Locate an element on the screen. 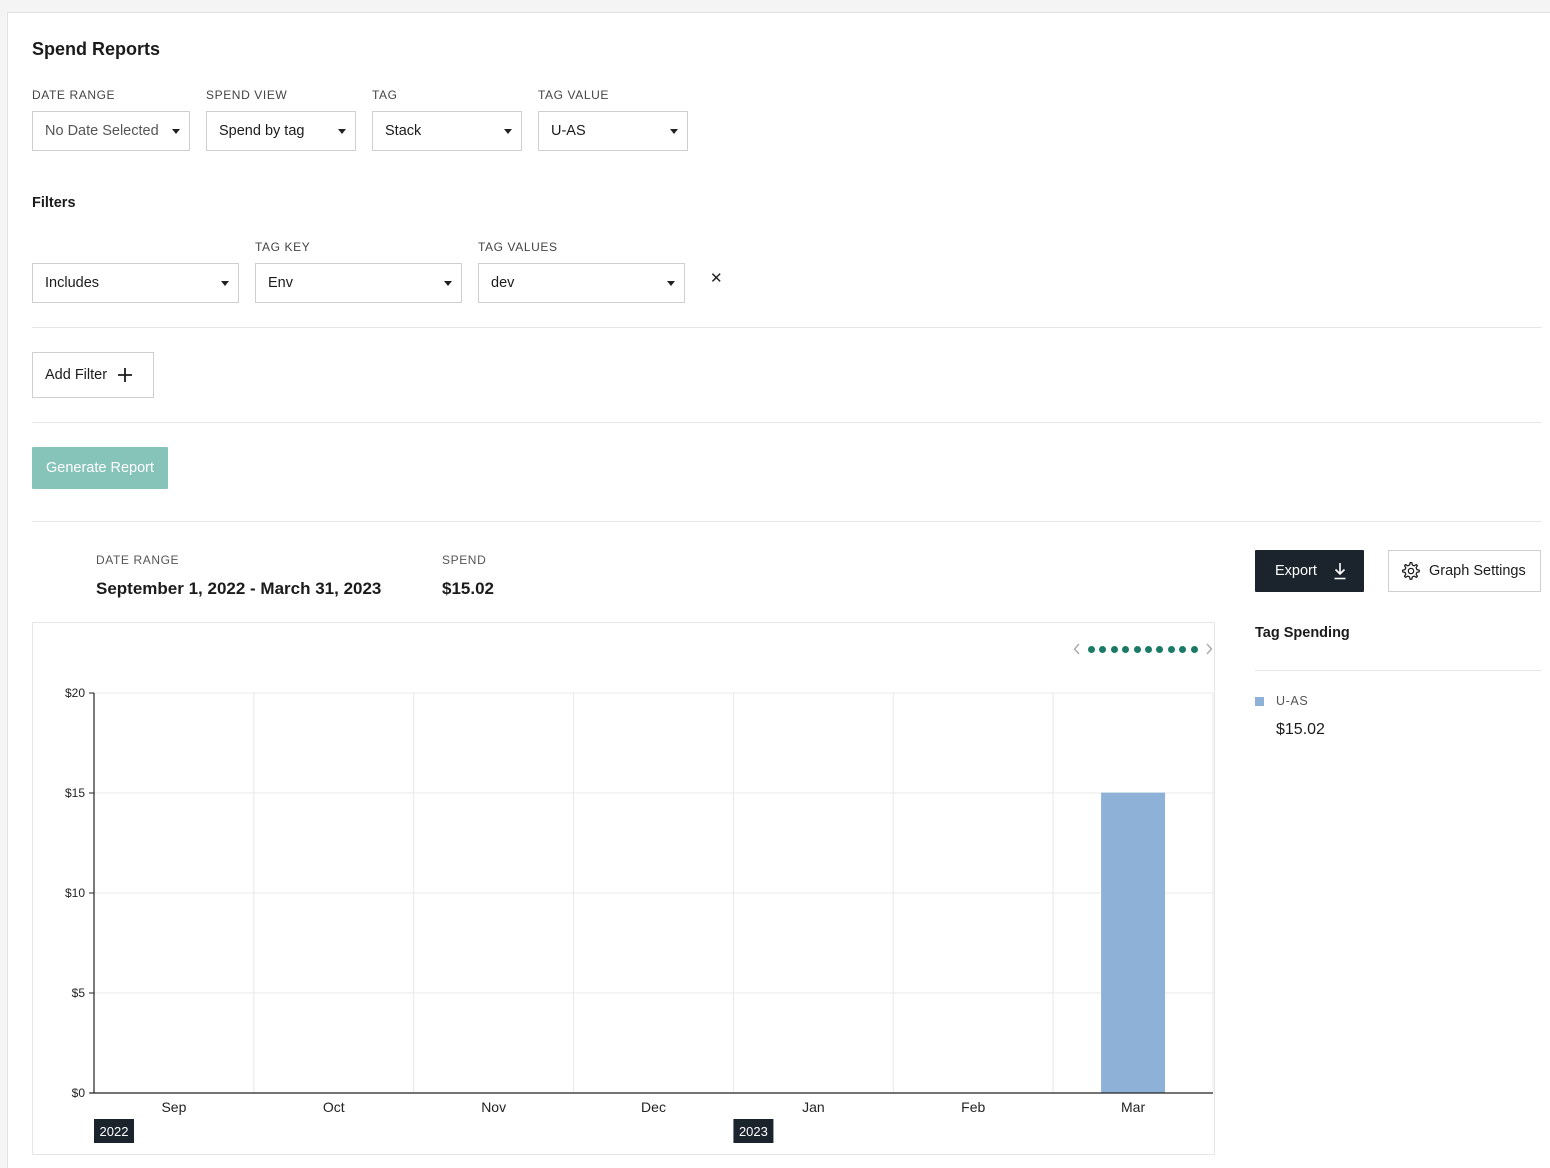  spend-view-value: Spend by tag is located at coordinates (262, 131).